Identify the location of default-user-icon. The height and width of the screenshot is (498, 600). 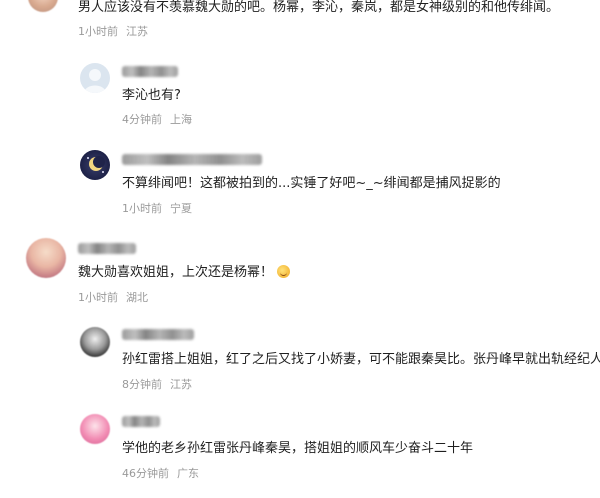
(95, 81).